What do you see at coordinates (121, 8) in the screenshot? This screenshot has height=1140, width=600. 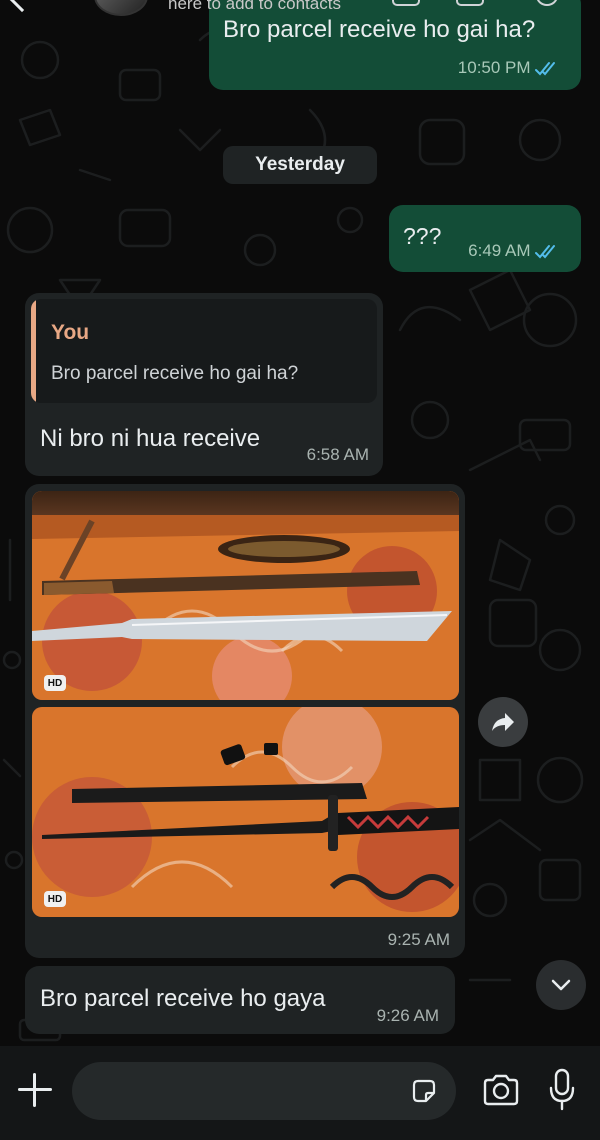 I see `contact-avatar` at bounding box center [121, 8].